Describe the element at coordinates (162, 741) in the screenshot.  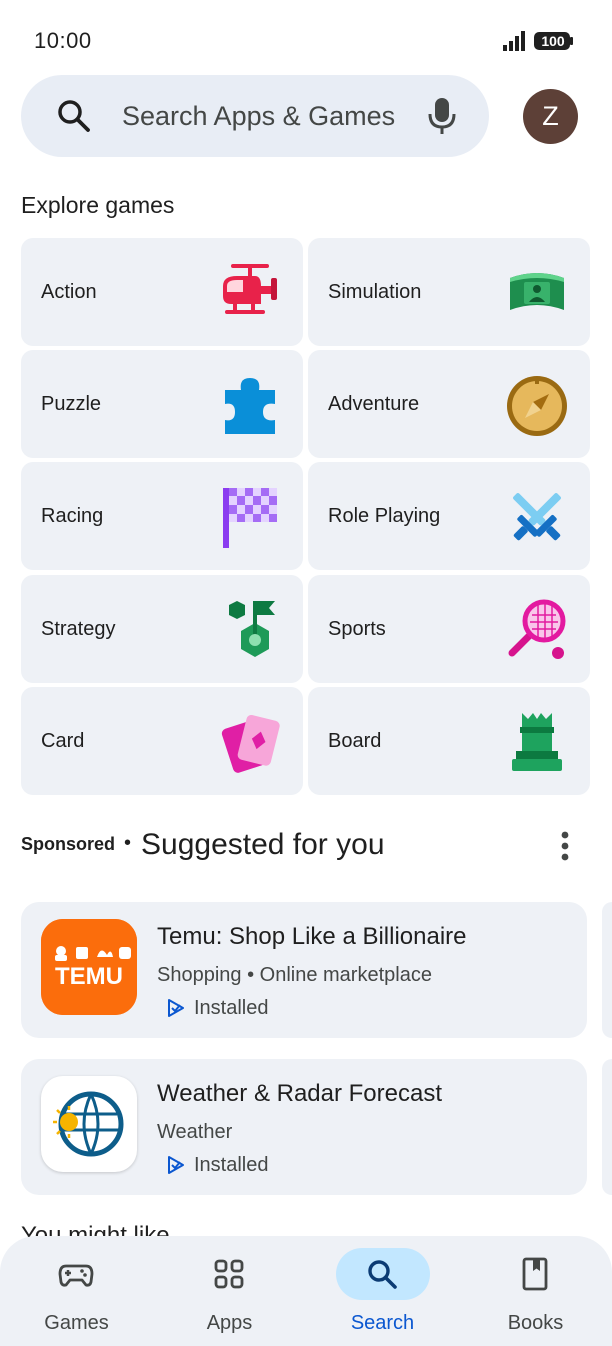
I see `genre-card-card: Card` at that location.